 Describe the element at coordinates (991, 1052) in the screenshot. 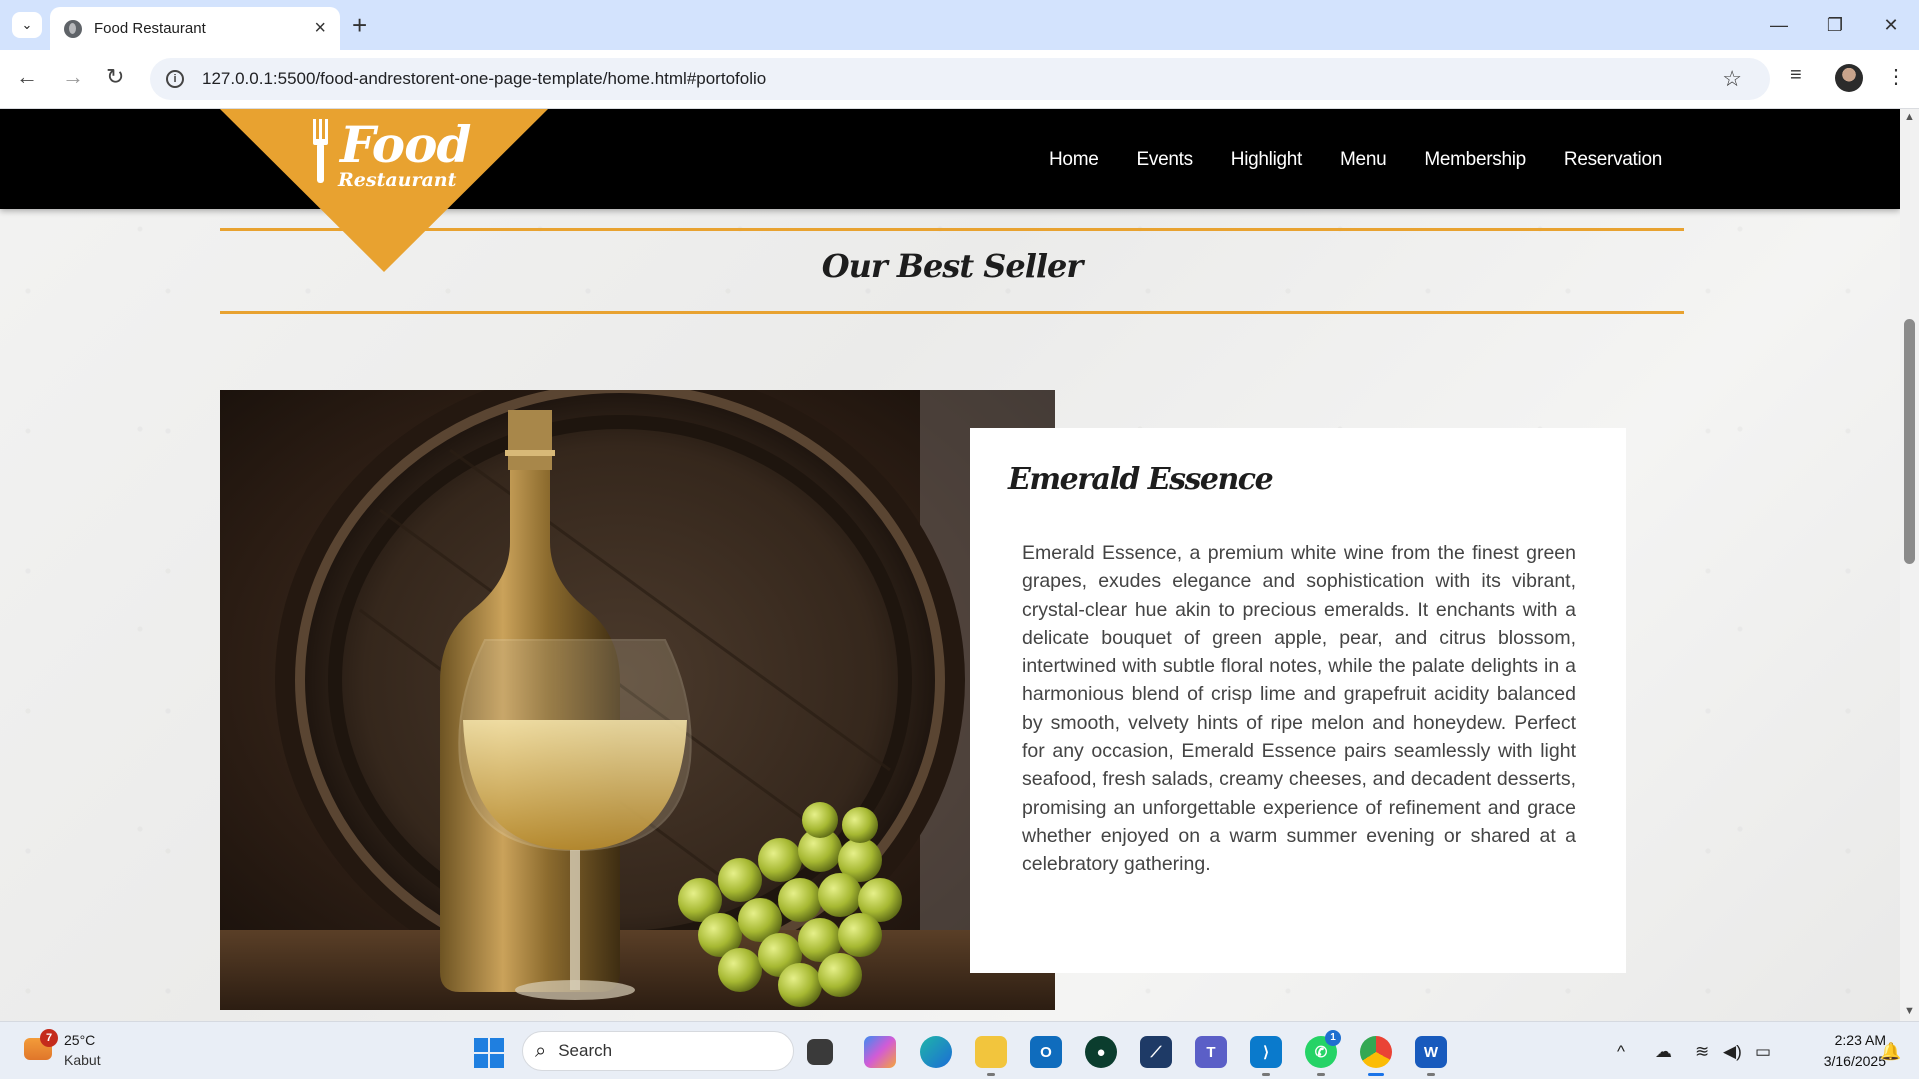

I see `file-explorer-icon` at that location.